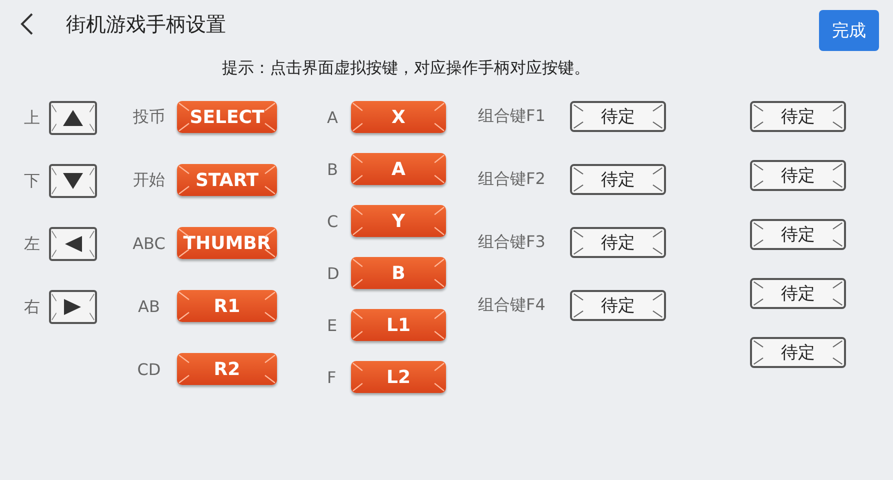 This screenshot has width=893, height=480. Describe the element at coordinates (333, 273) in the screenshot. I see `key-label: D` at that location.